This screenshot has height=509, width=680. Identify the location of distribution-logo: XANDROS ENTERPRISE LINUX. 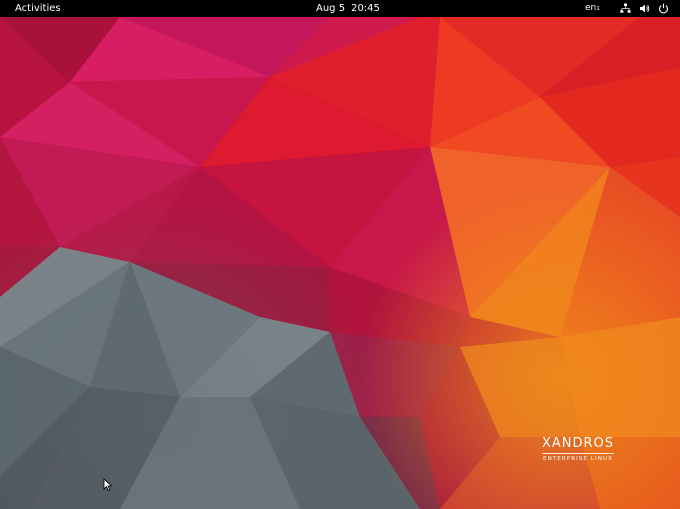
(578, 450).